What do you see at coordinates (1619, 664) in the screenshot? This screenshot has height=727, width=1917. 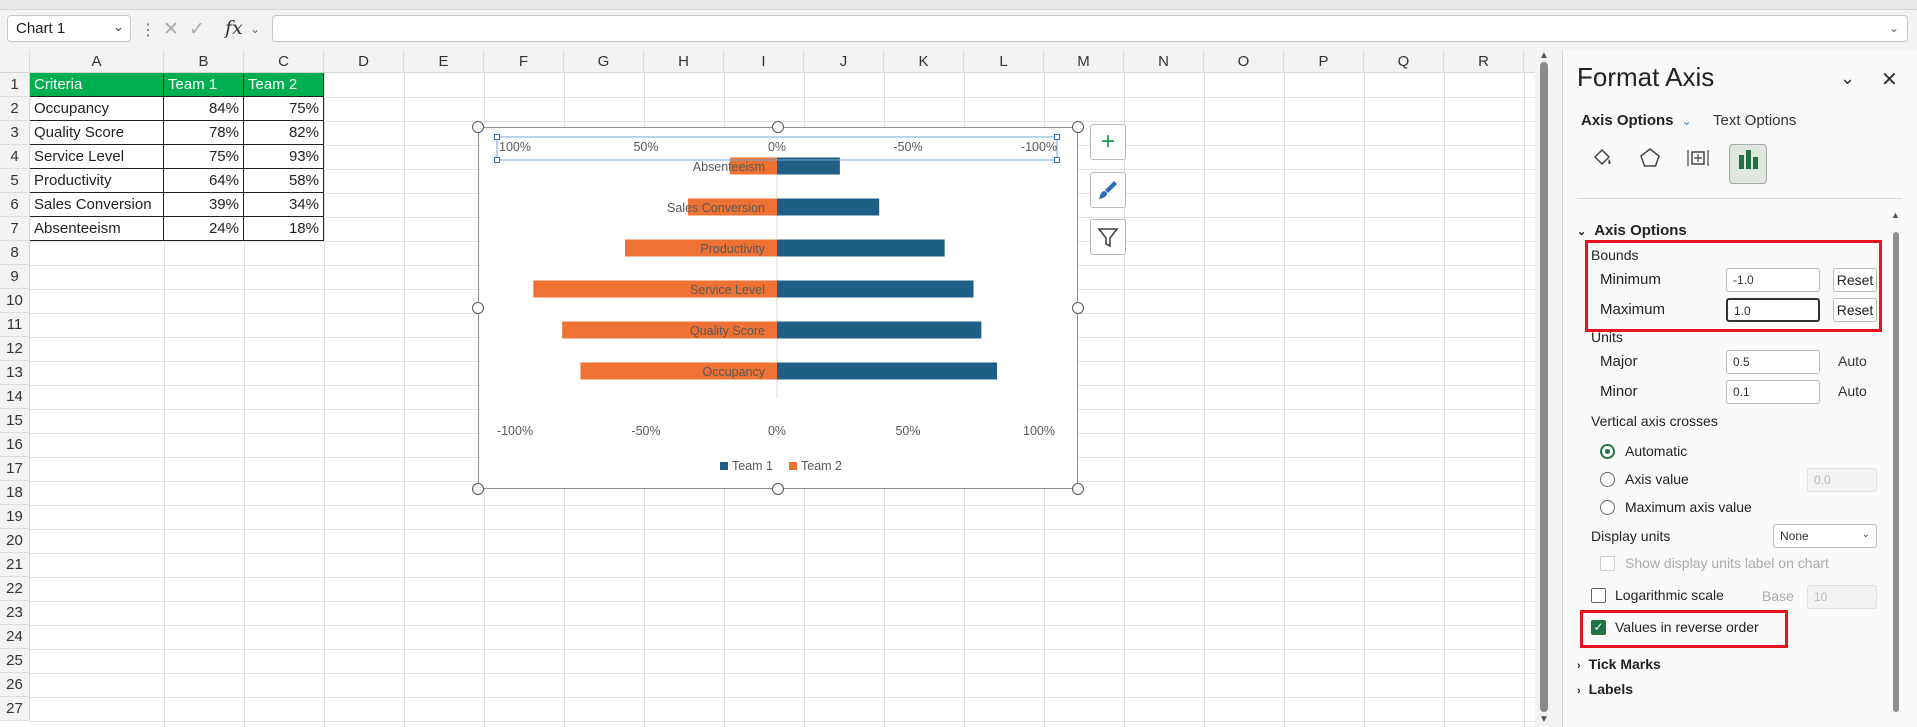 I see `section-tick-marks: › Tick Marks` at bounding box center [1619, 664].